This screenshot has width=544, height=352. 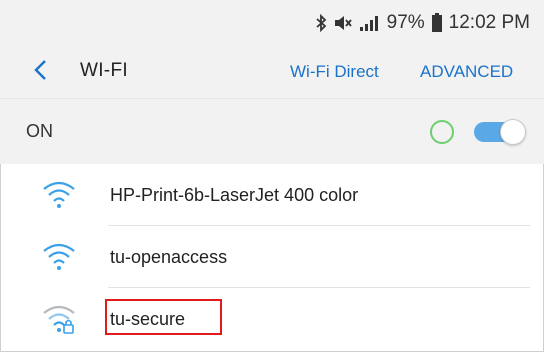 What do you see at coordinates (234, 195) in the screenshot?
I see `network-name: HP-Print-6b-LaserJet 400 color` at bounding box center [234, 195].